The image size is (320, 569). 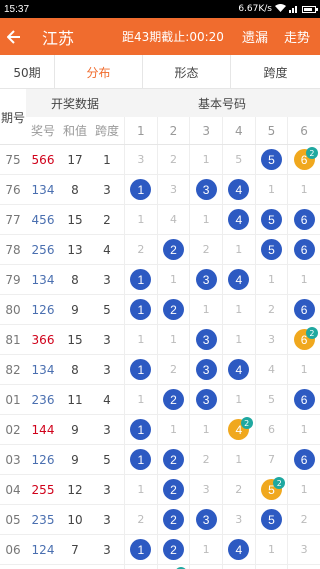 I want to click on issue-cell: 05, so click(x=13, y=519).